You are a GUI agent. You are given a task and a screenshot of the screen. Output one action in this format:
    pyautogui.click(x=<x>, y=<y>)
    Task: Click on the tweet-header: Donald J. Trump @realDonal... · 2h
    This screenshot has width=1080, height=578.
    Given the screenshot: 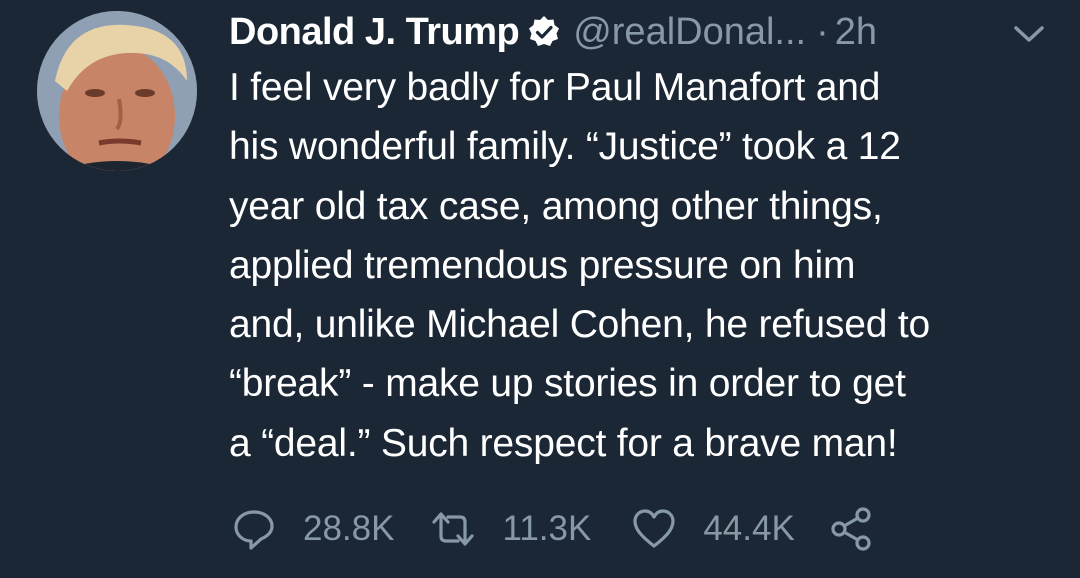 What is the action you would take?
    pyautogui.click(x=553, y=32)
    